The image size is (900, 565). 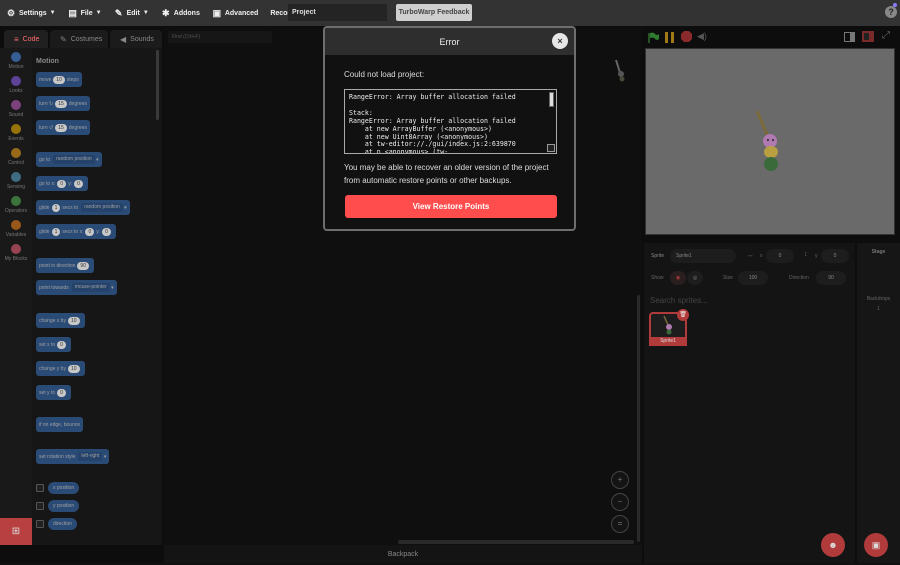 What do you see at coordinates (451, 206) in the screenshot?
I see `view-restore-points-button: View Restore Points` at bounding box center [451, 206].